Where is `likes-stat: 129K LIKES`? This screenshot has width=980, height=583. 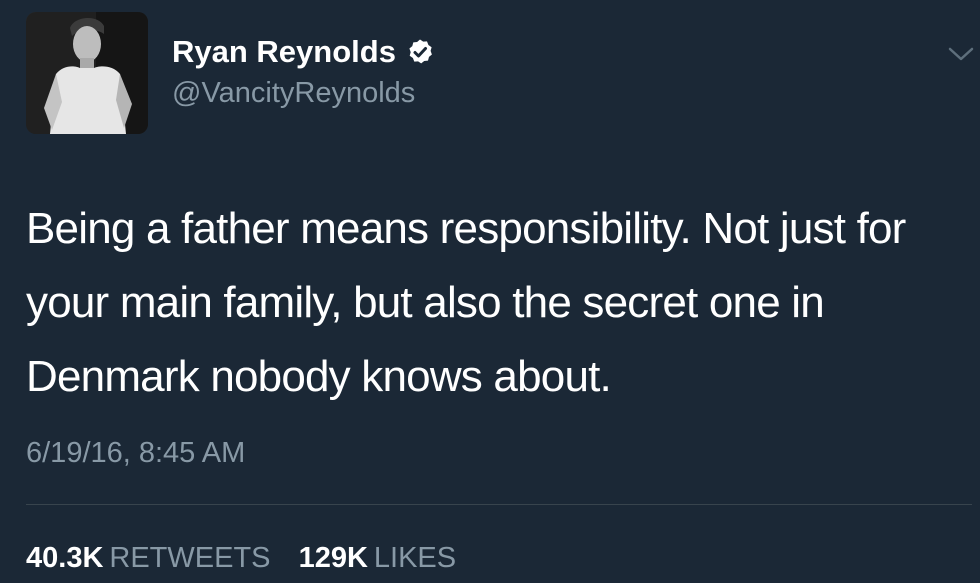 likes-stat: 129K LIKES is located at coordinates (378, 558).